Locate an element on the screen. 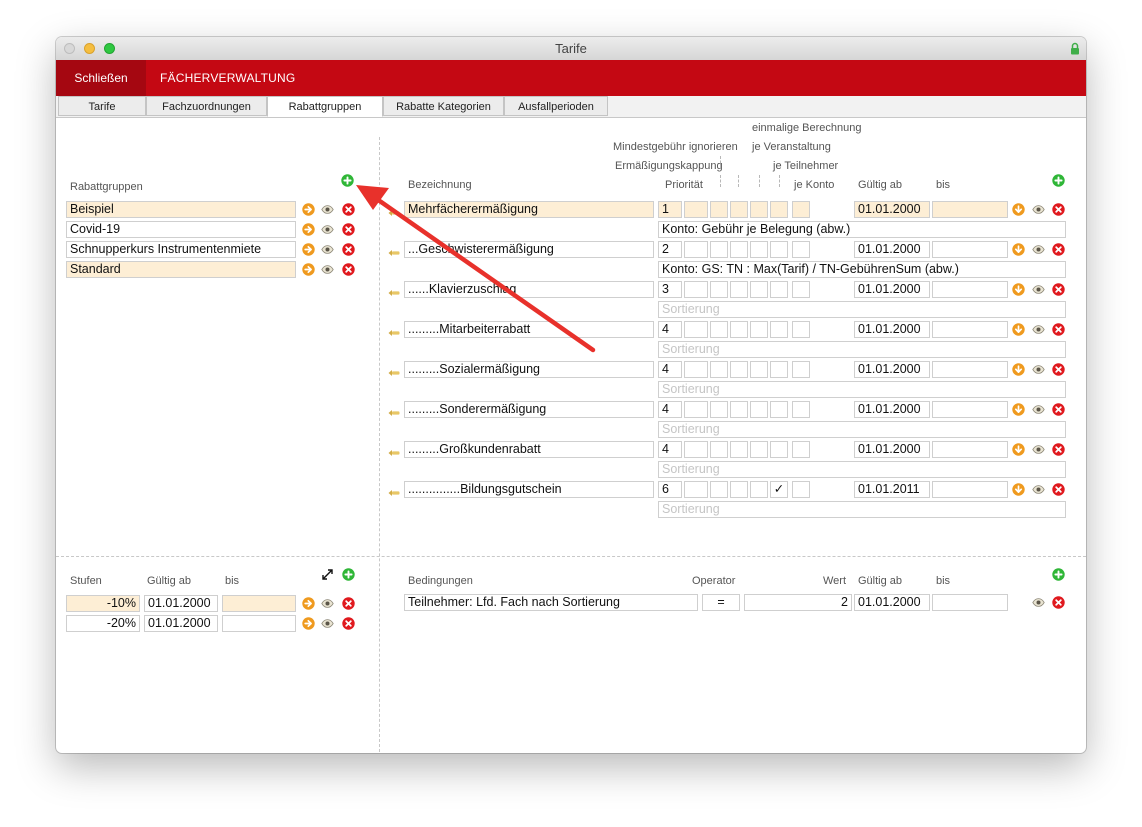 This screenshot has height=827, width=1142. rabattgruppe-item: Beispiel is located at coordinates (181, 209).